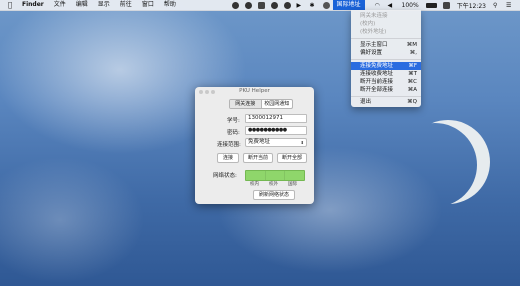  I want to click on menu-item-disconnect-all: 断开全部连接 ⌘A, so click(386, 90).